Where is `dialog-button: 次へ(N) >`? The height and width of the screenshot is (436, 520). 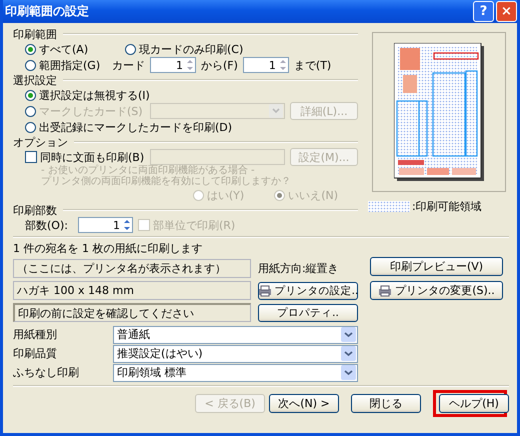 dialog-button: 次へ(N) > is located at coordinates (304, 403).